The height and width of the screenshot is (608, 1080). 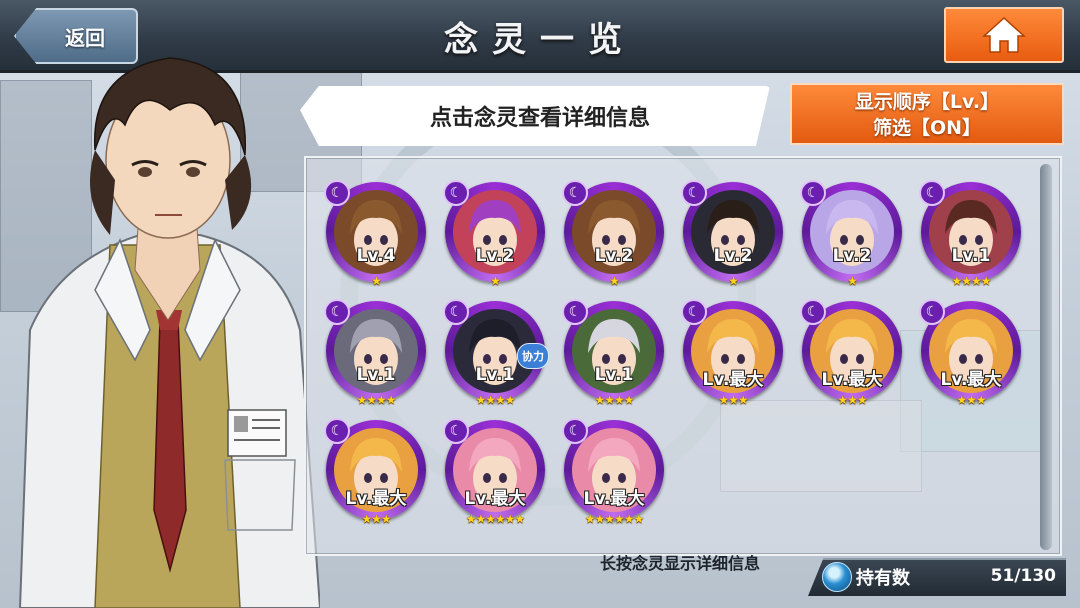 I want to click on support-badge: 协力, so click(x=533, y=356).